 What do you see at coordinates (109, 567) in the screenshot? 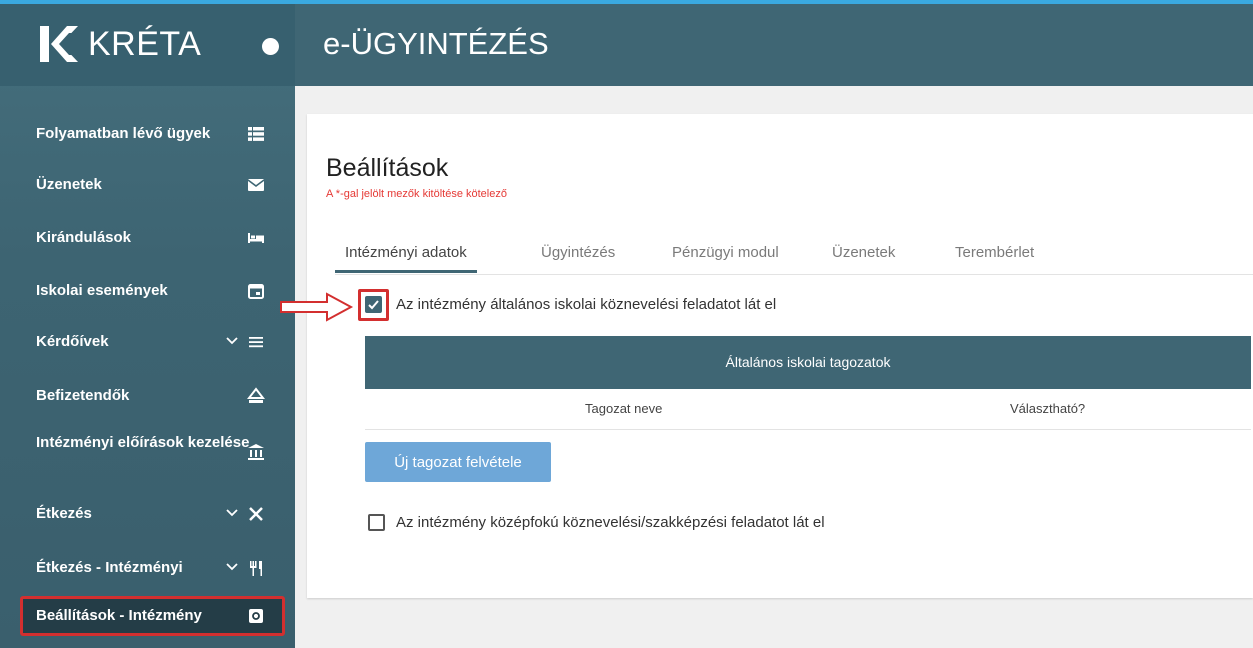
I see `sidebar-item-label: Étkezés - Intézményi` at bounding box center [109, 567].